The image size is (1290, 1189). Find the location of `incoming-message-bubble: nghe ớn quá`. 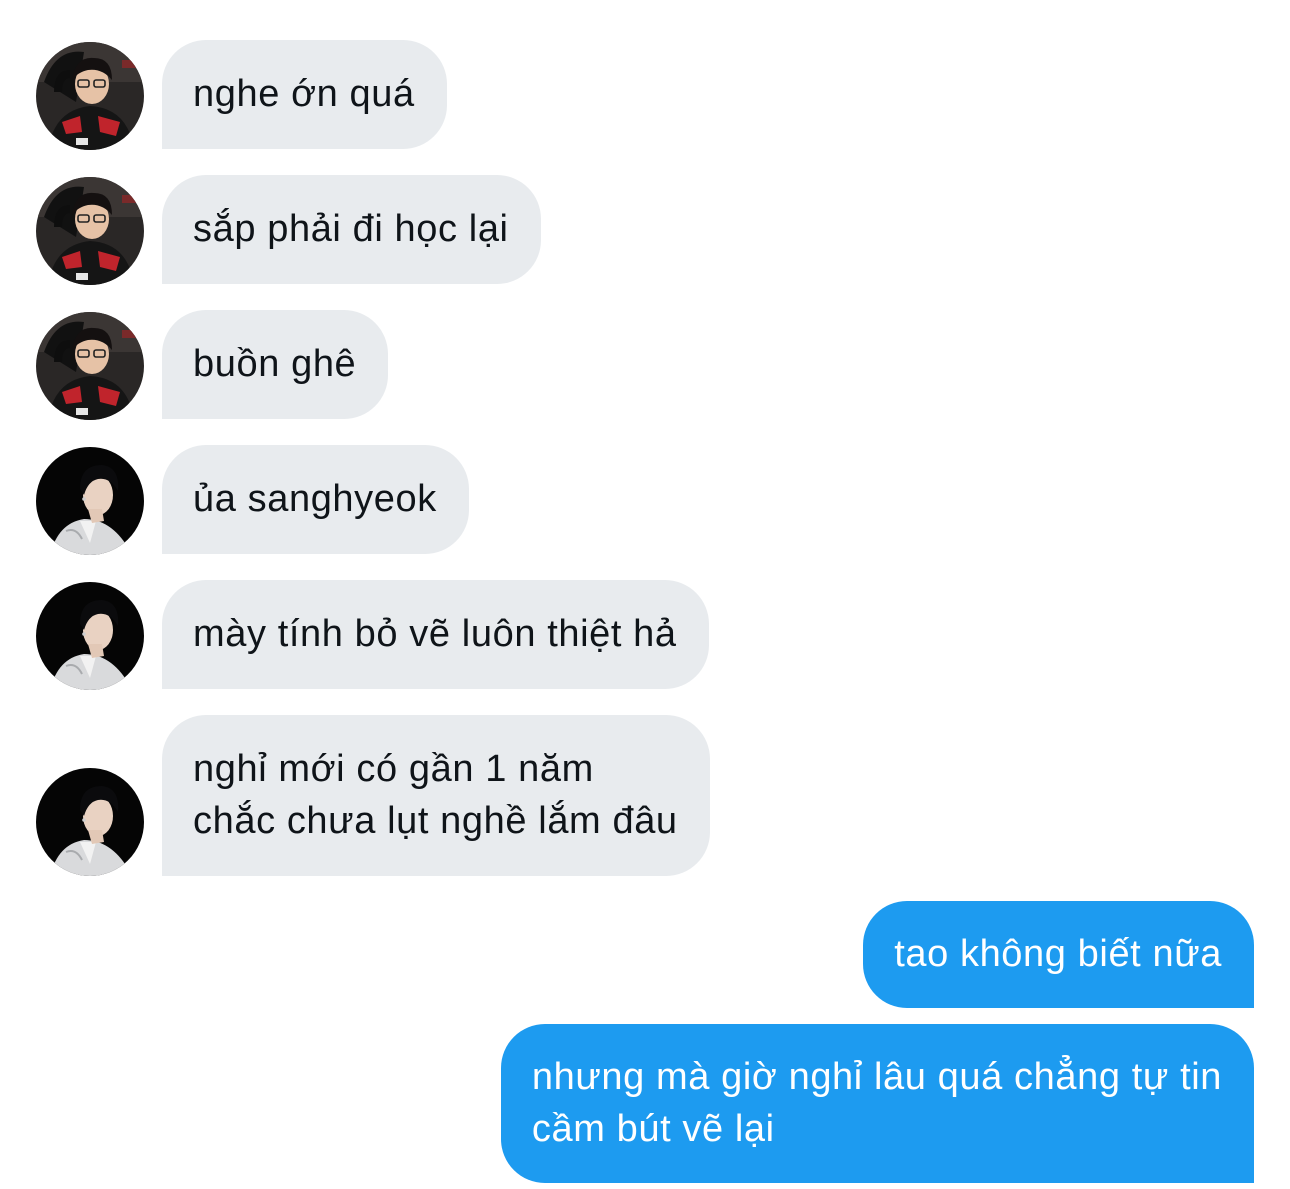

incoming-message-bubble: nghe ớn quá is located at coordinates (304, 94).